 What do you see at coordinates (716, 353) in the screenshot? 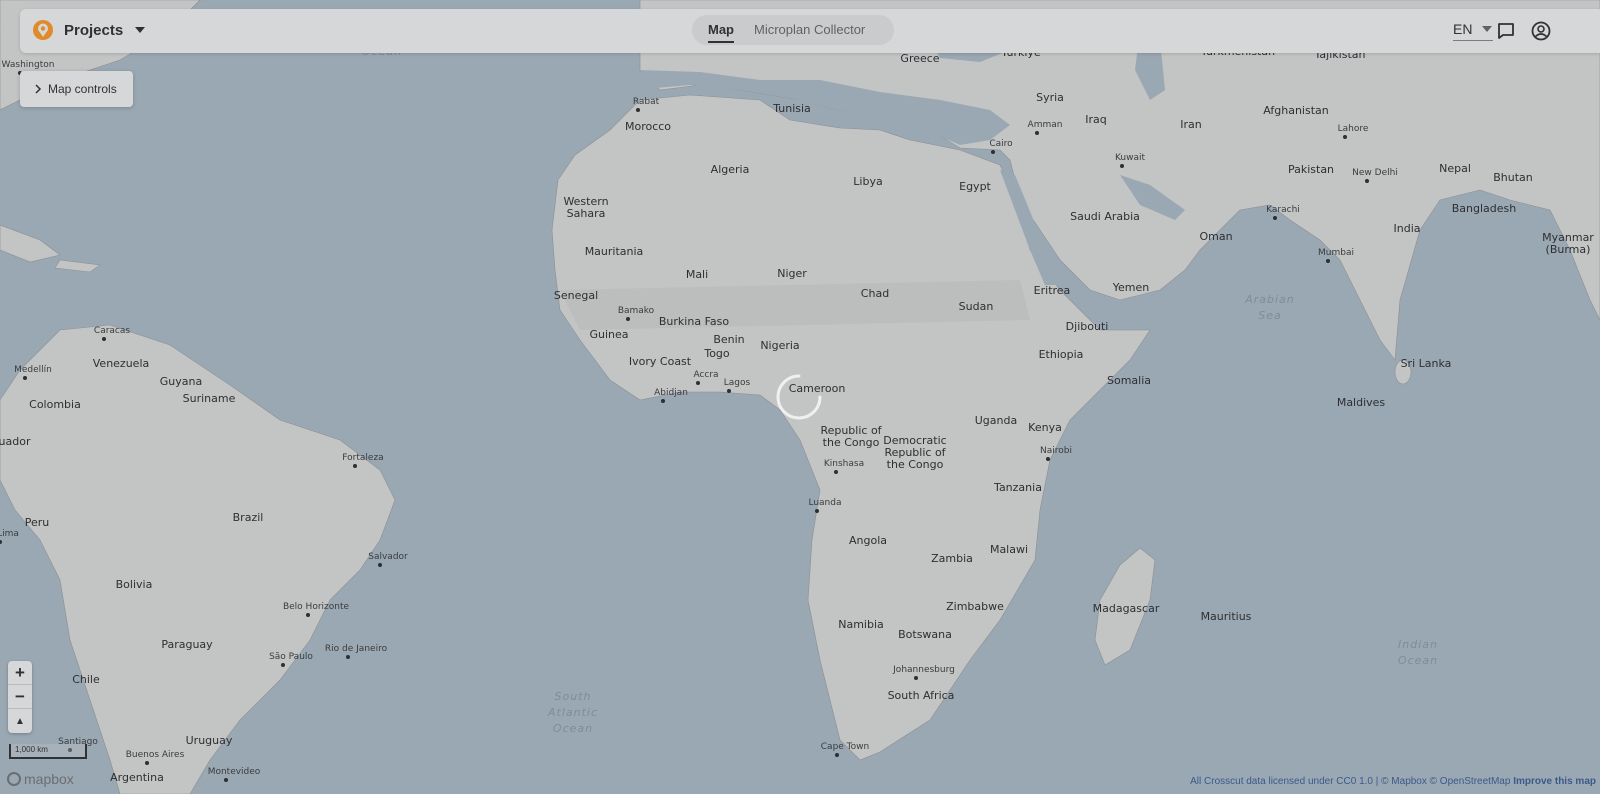
I see `country-label-togo: Togo` at bounding box center [716, 353].